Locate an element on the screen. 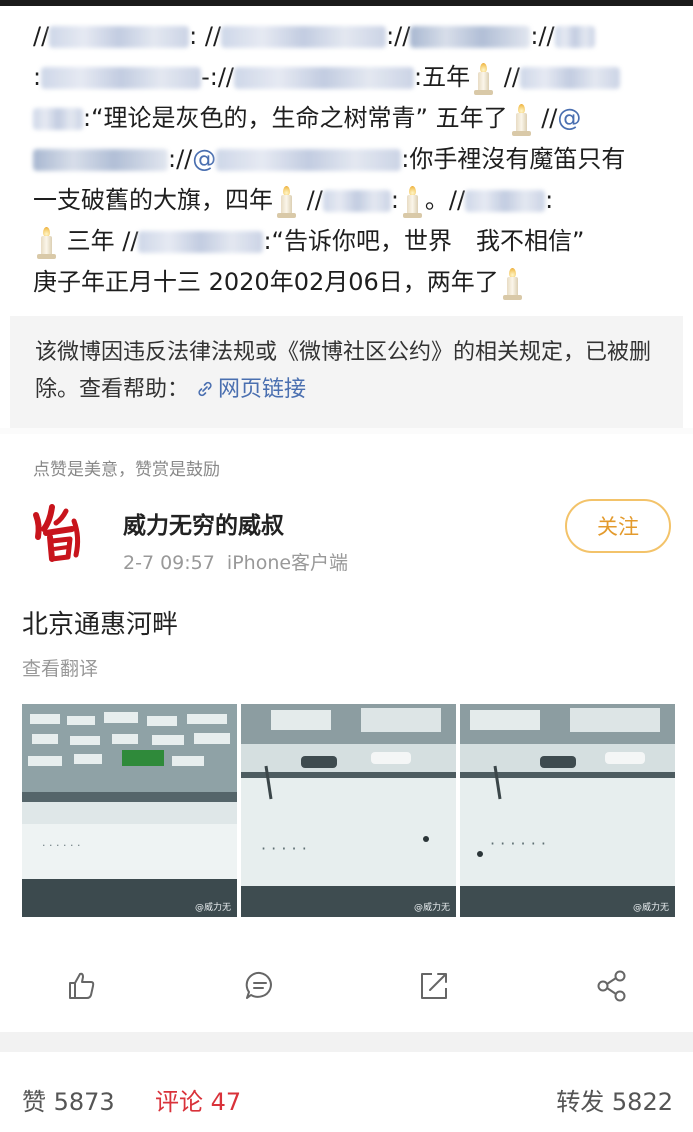 The height and width of the screenshot is (1132, 693). translate-link: 查看翻译 is located at coordinates (60, 667).